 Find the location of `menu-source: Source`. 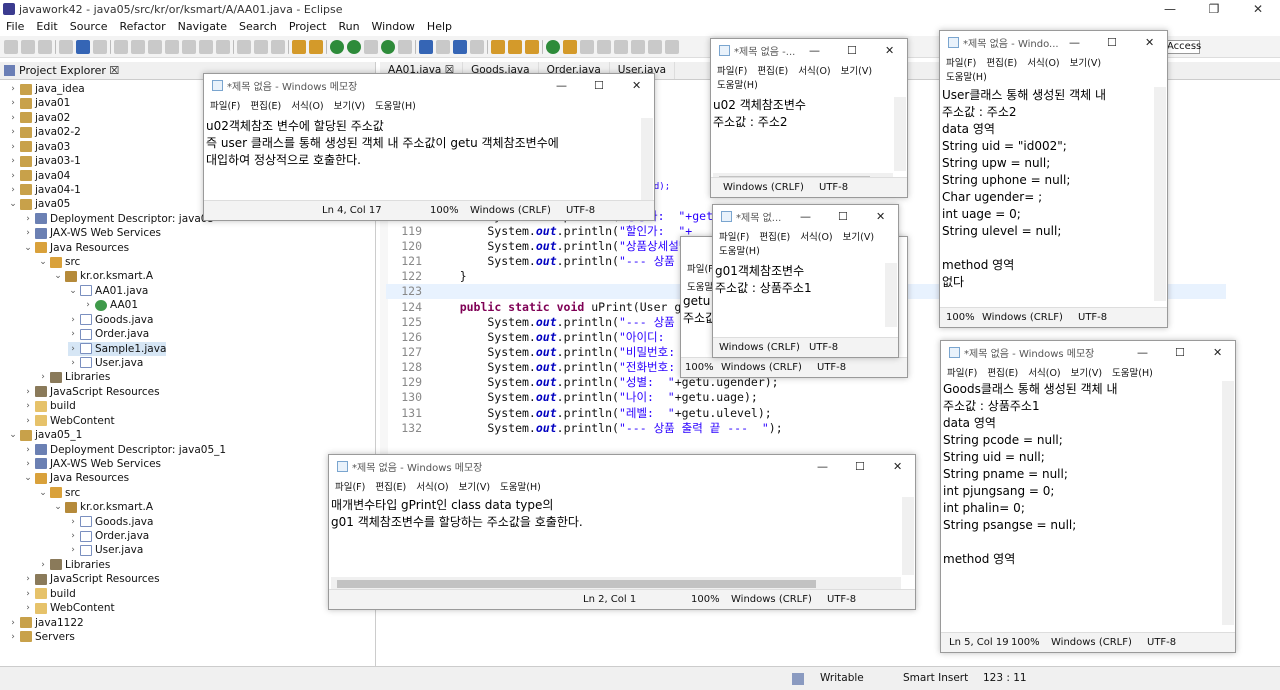

menu-source: Source is located at coordinates (89, 26).